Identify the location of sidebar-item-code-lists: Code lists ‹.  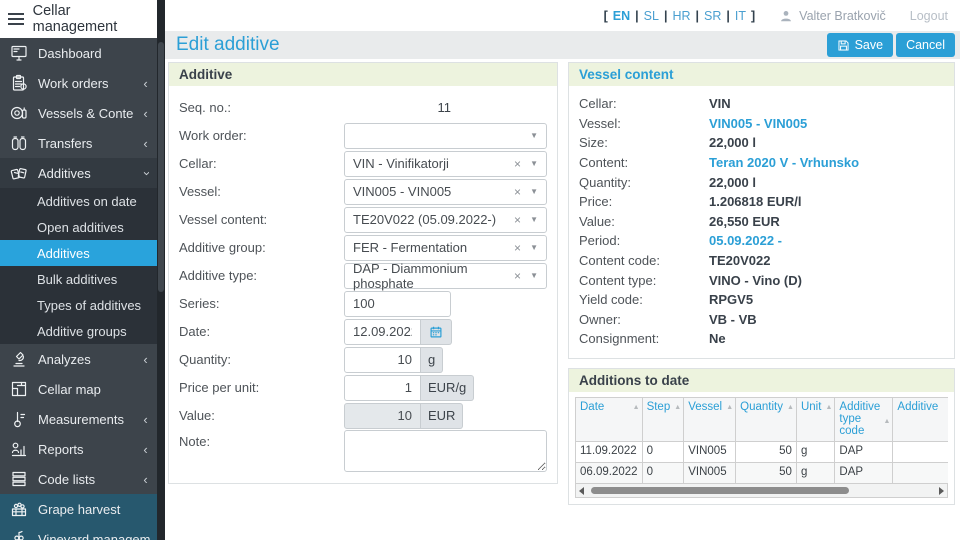
(78, 479).